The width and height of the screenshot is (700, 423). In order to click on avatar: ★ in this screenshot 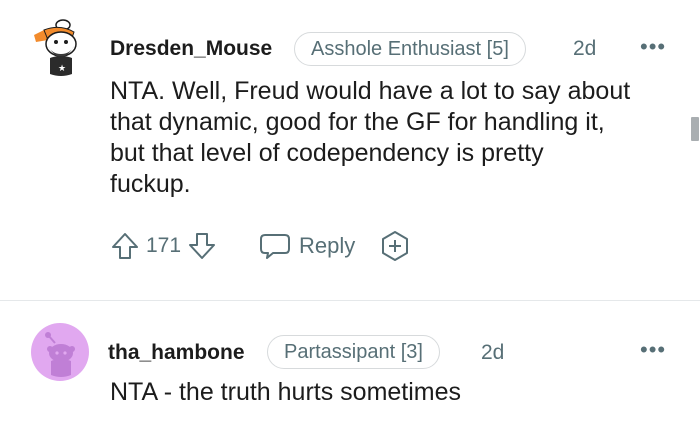, I will do `click(56, 49)`.